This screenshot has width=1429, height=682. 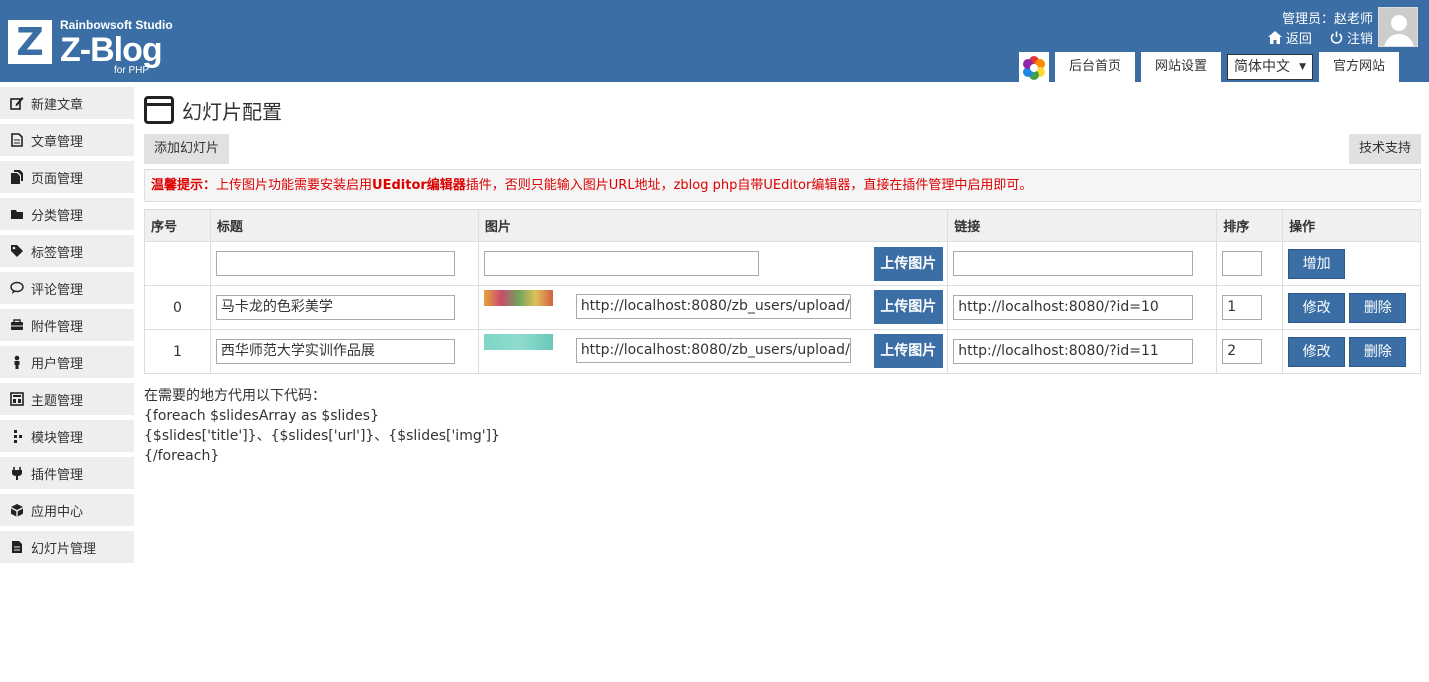 What do you see at coordinates (177, 307) in the screenshot?
I see `row-id: 0` at bounding box center [177, 307].